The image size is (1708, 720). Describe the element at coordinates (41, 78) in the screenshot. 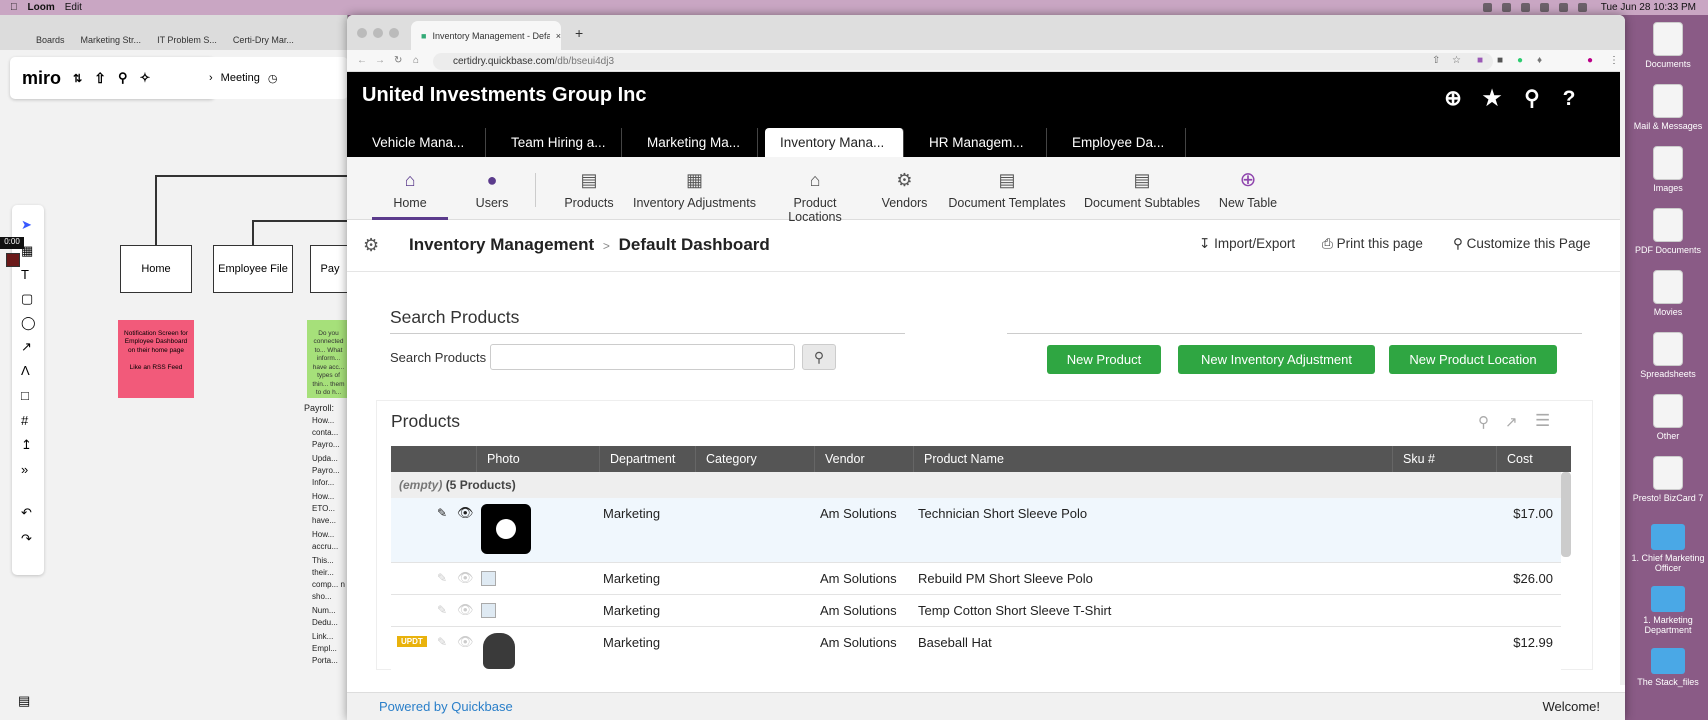

I see `miro-logo: miro` at that location.